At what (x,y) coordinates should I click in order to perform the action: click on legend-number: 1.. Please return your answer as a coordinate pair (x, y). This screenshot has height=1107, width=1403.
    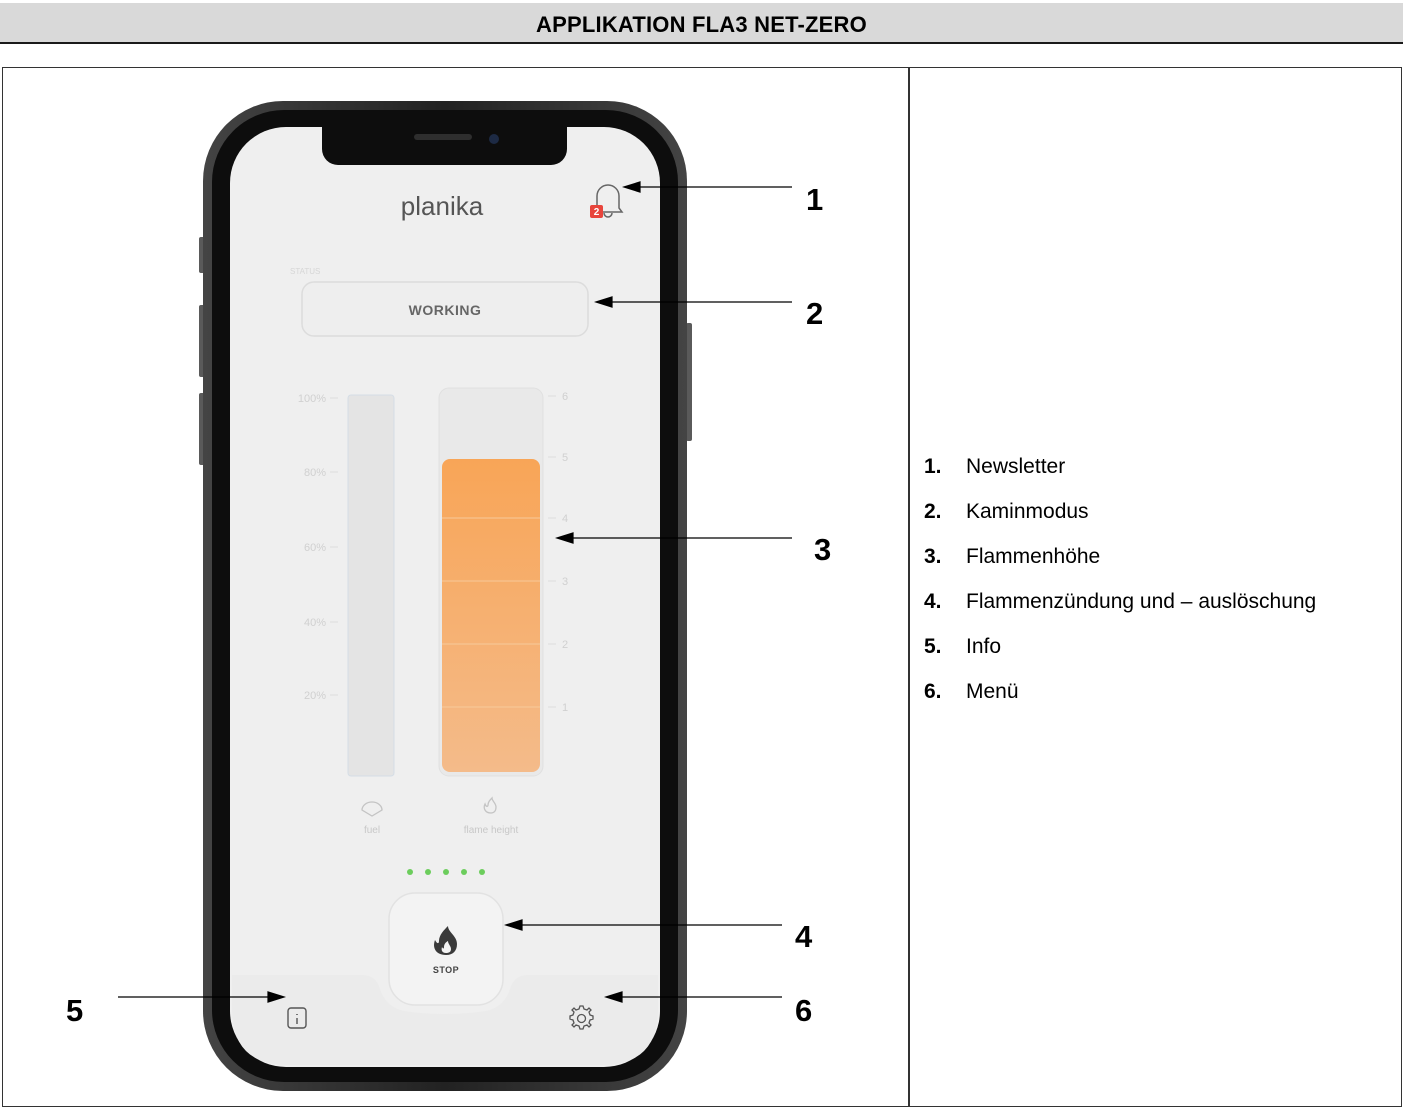
    Looking at the image, I should click on (933, 466).